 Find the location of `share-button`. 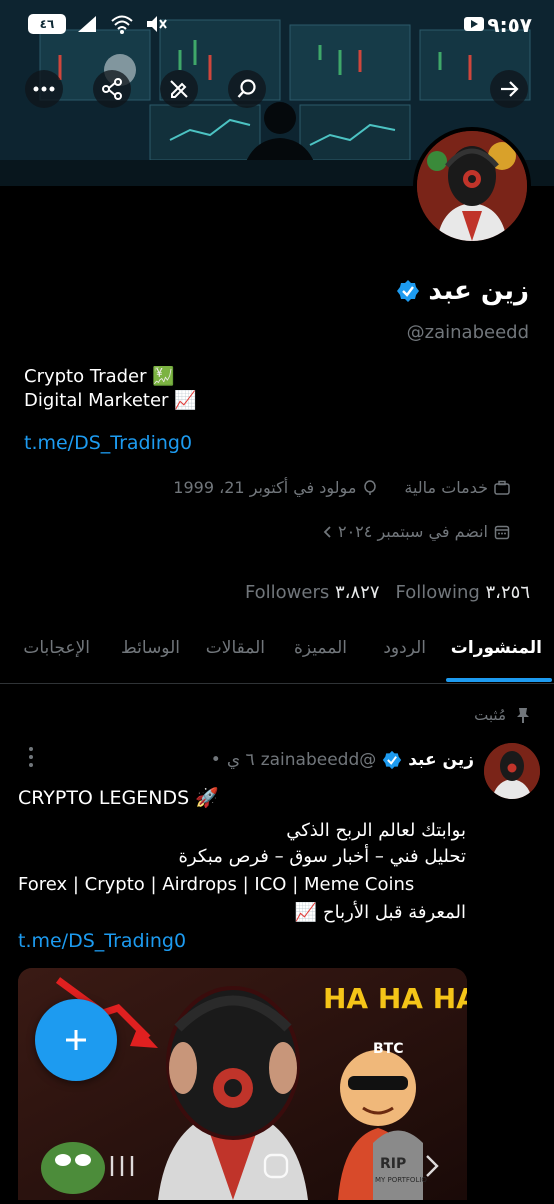

share-button is located at coordinates (112, 89).